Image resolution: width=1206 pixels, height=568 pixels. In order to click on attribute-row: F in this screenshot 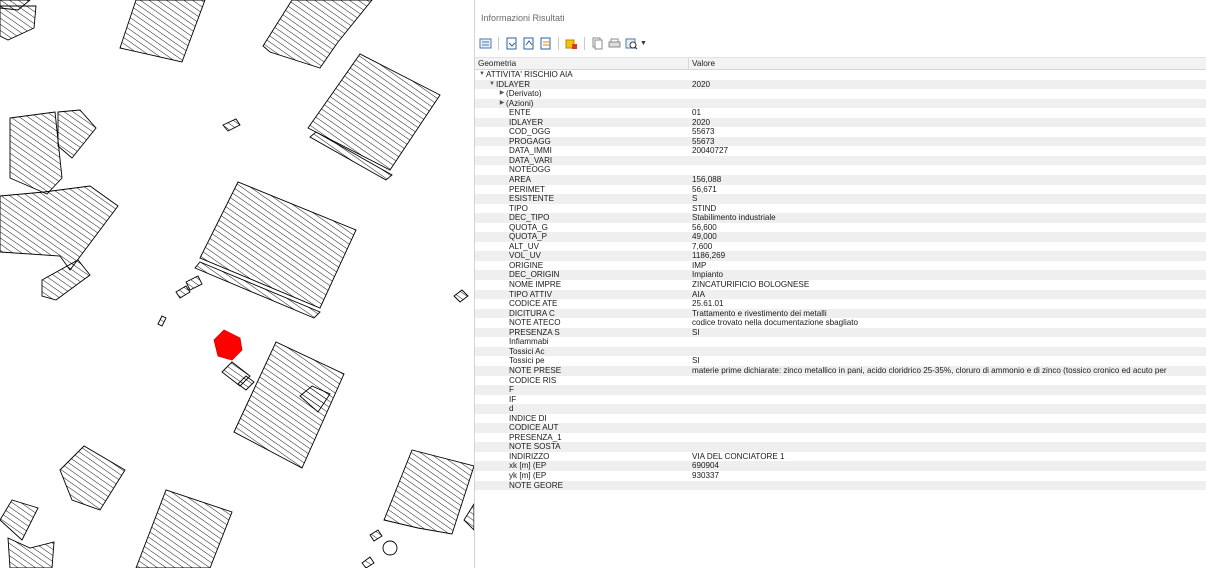, I will do `click(840, 390)`.